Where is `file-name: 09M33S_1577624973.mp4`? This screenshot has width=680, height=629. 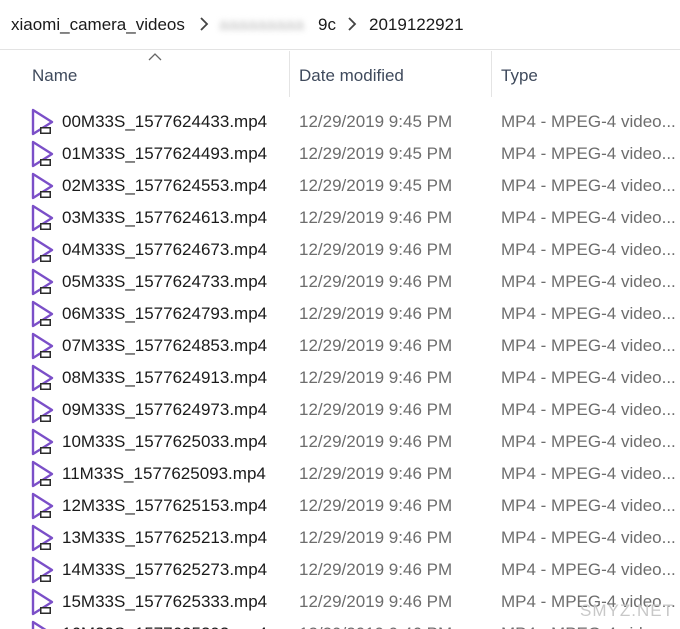
file-name: 09M33S_1577624973.mp4 is located at coordinates (165, 409).